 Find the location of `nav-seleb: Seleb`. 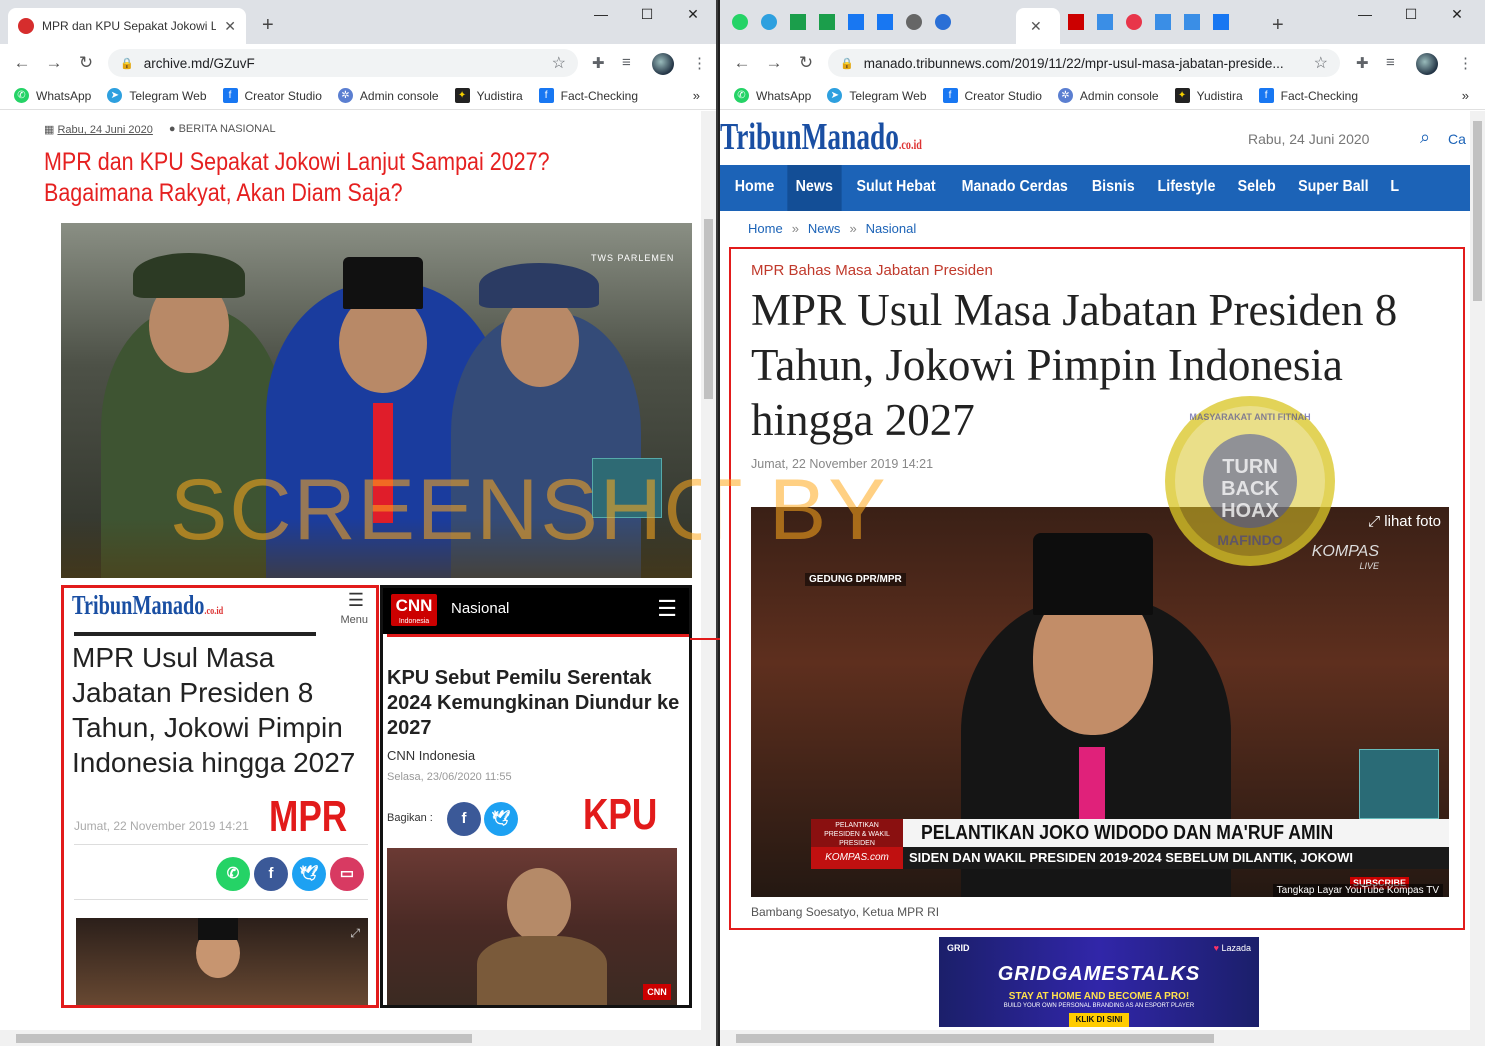

nav-seleb: Seleb is located at coordinates (1256, 188).